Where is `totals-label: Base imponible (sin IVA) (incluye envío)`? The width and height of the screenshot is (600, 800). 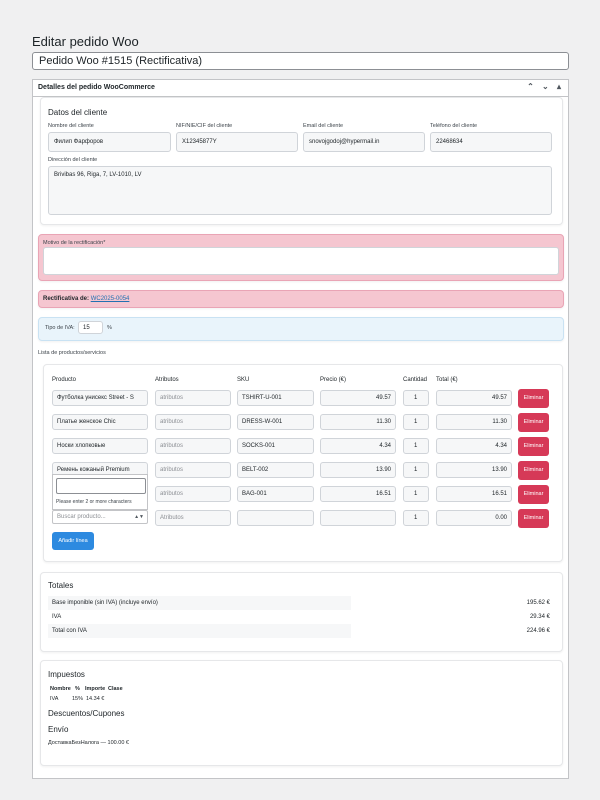 totals-label: Base imponible (sin IVA) (incluye envío) is located at coordinates (105, 603).